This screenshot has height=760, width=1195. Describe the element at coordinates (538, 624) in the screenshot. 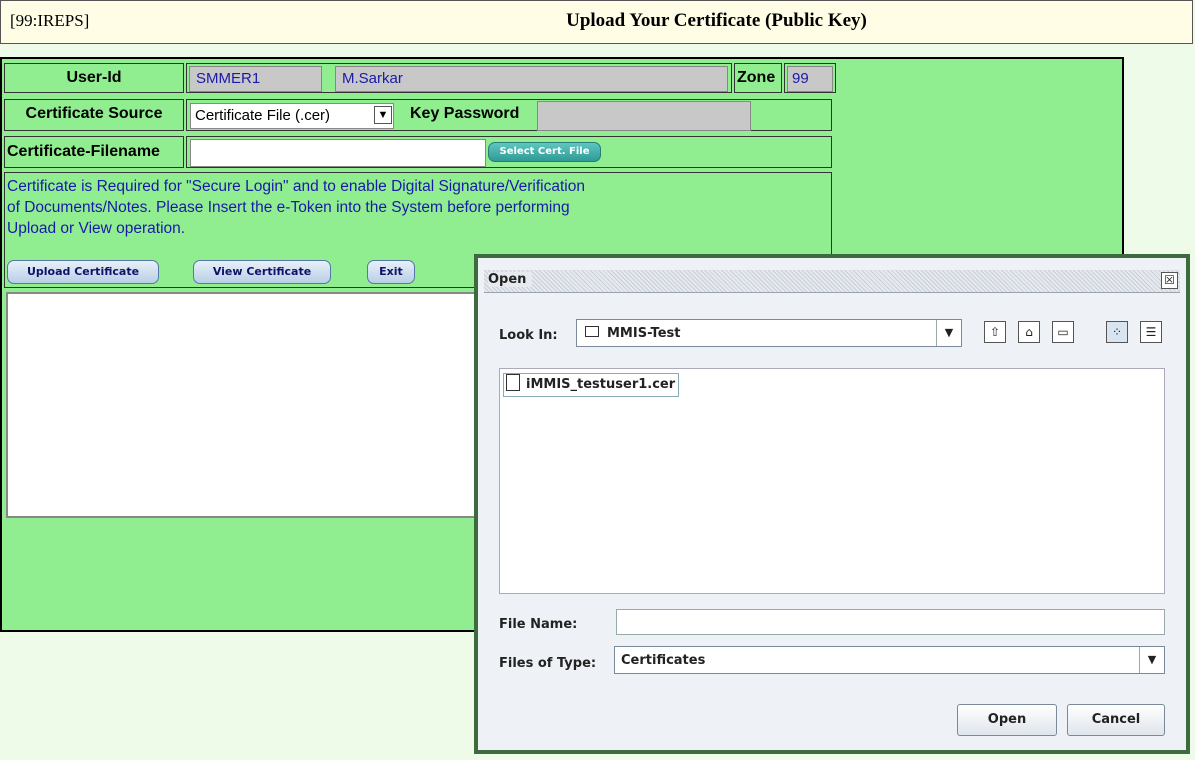

I see `file-name-label: File Name:` at that location.